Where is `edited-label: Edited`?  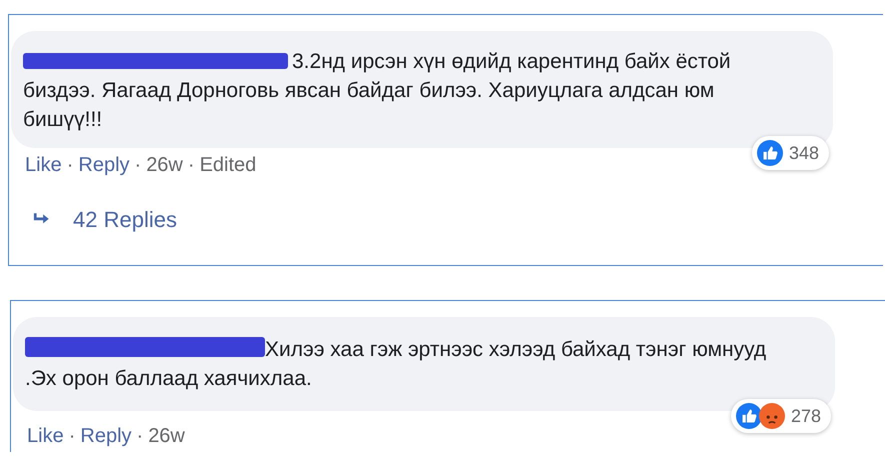 edited-label: Edited is located at coordinates (228, 165).